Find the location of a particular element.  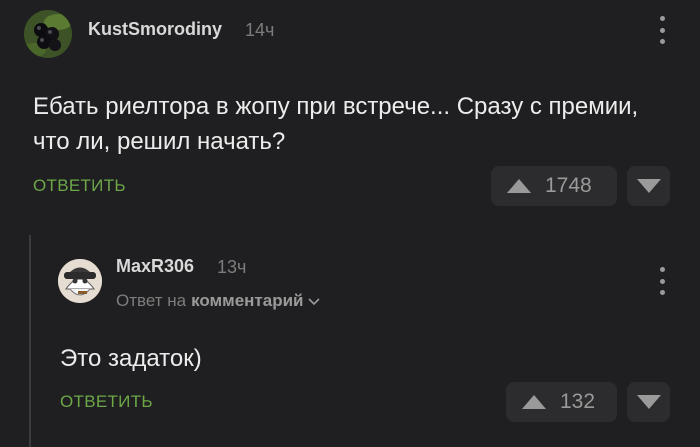

author-name: KustSmorodiny is located at coordinates (155, 29).